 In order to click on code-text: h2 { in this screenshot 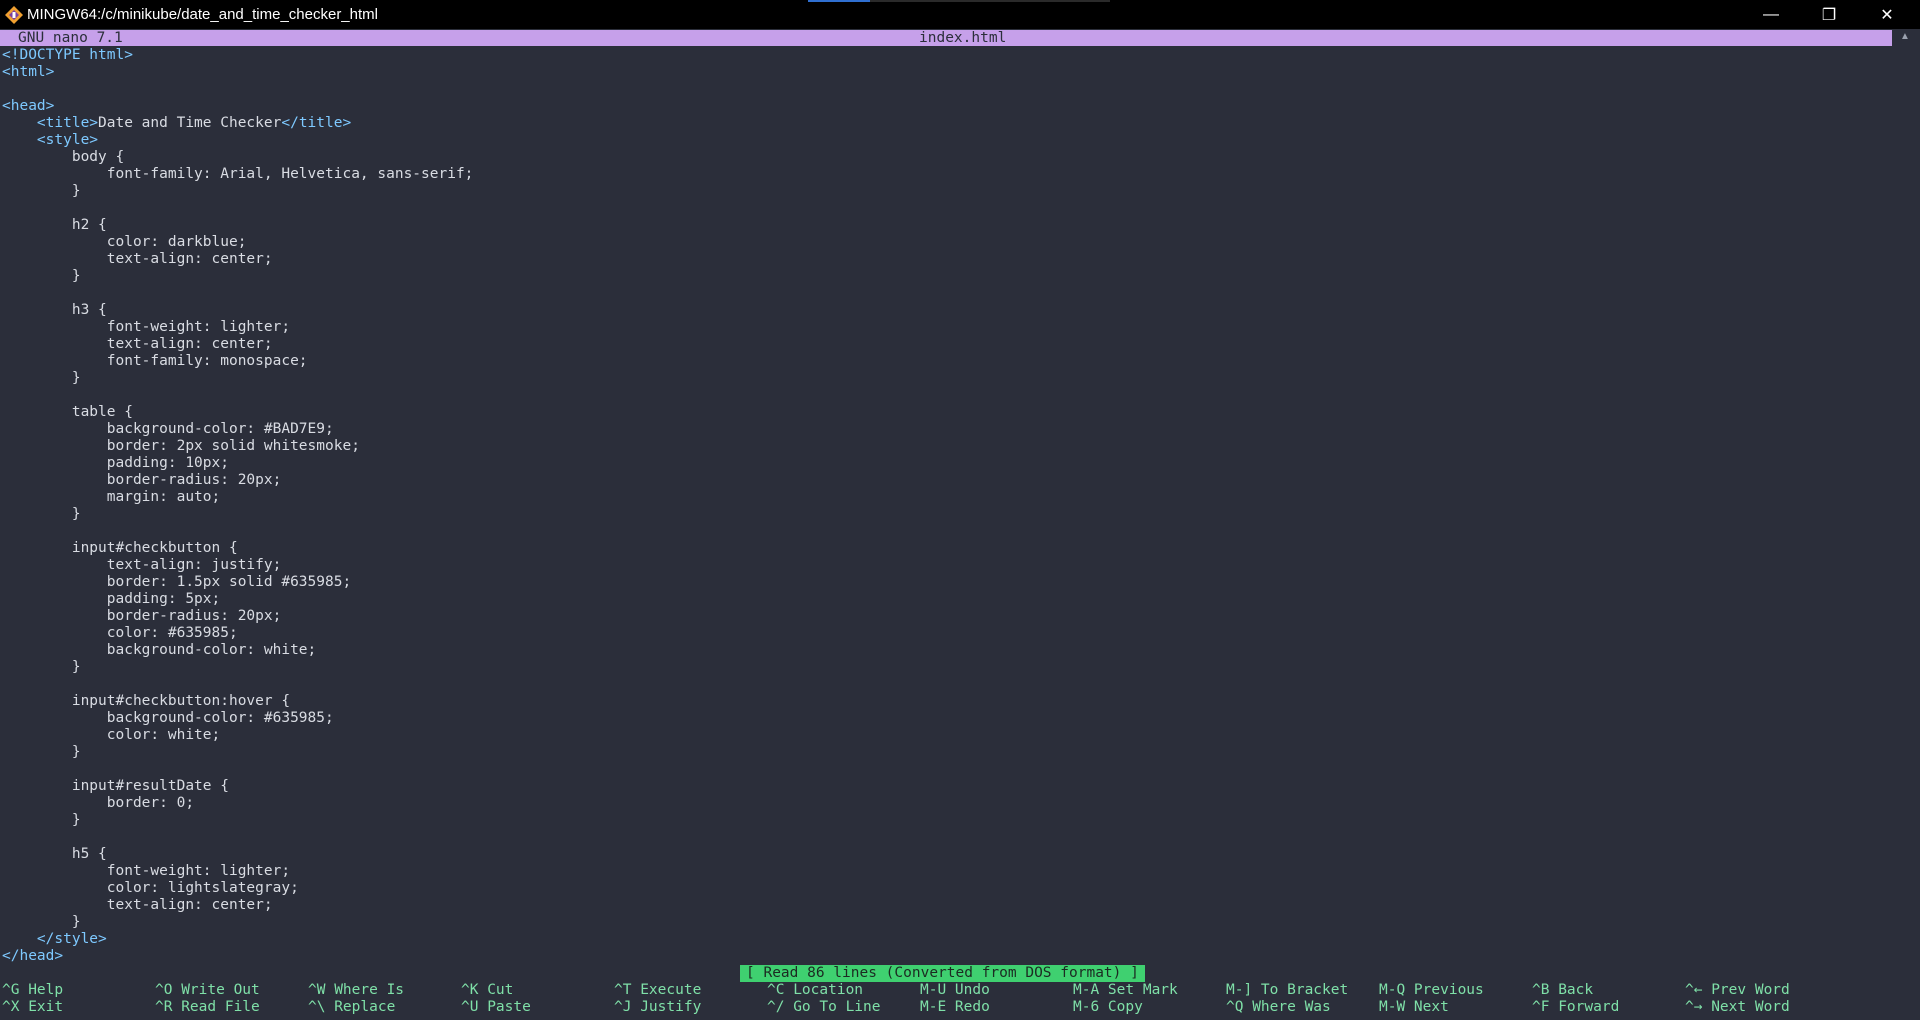, I will do `click(54, 225)`.